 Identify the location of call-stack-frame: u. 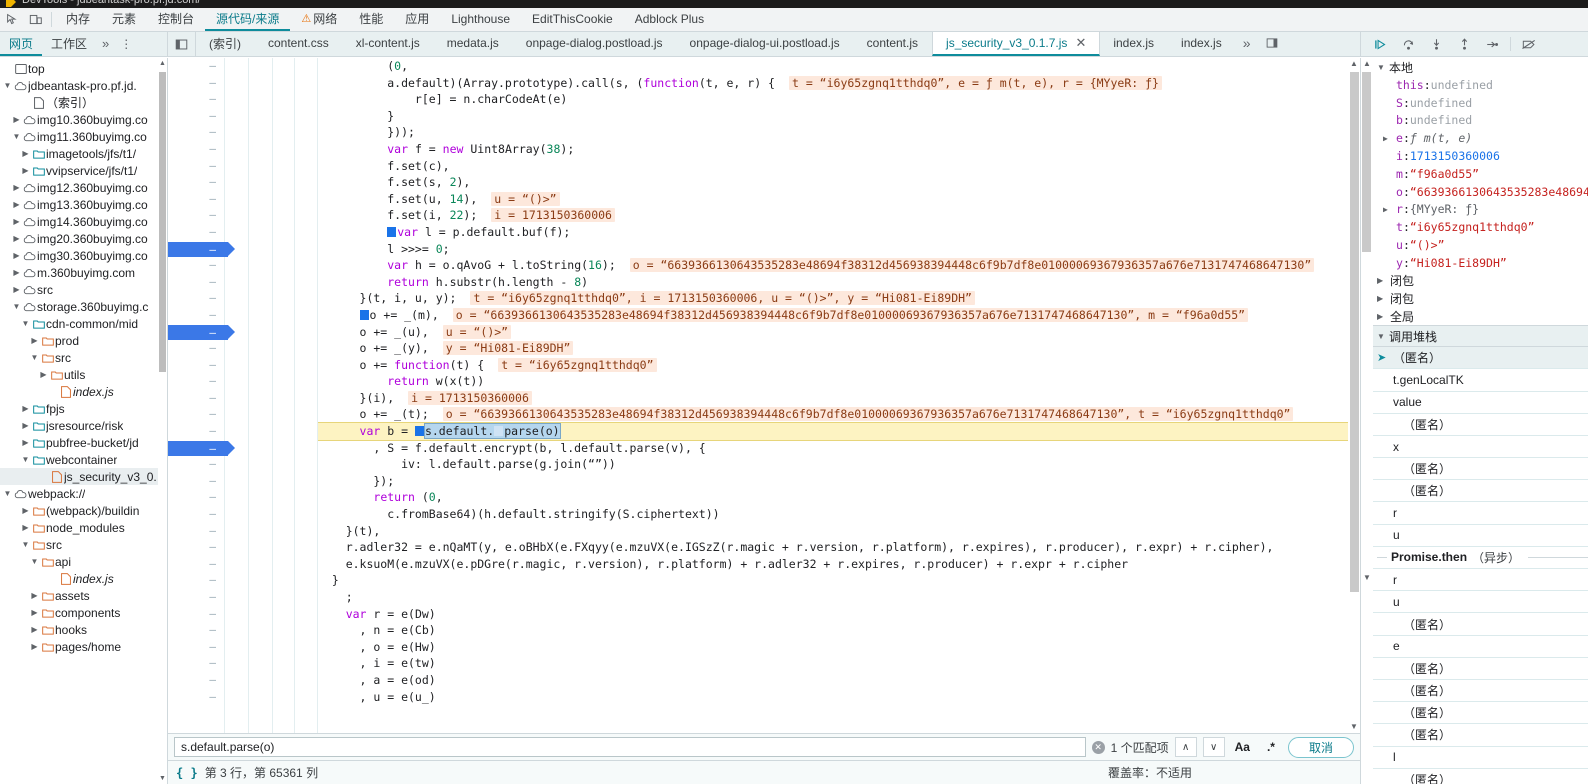
(1480, 536).